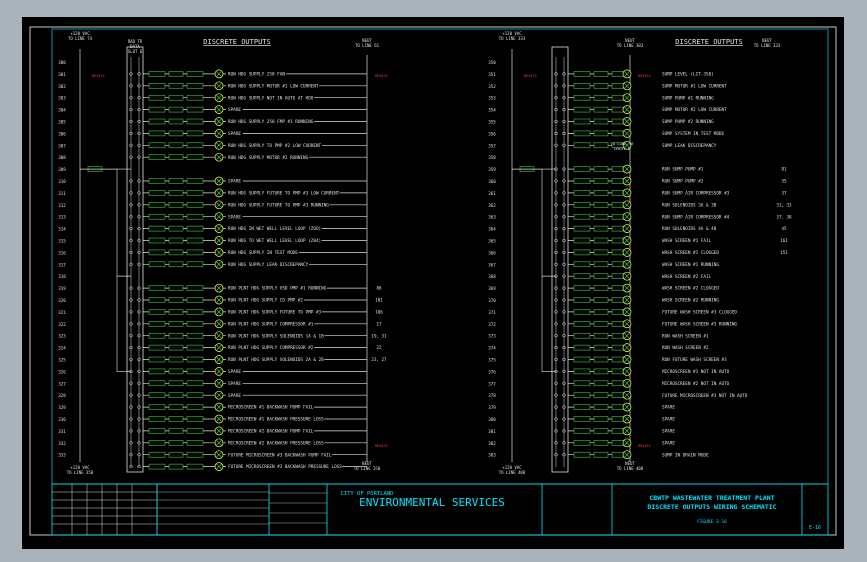  I want to click on line-number: 328, so click(62, 395).